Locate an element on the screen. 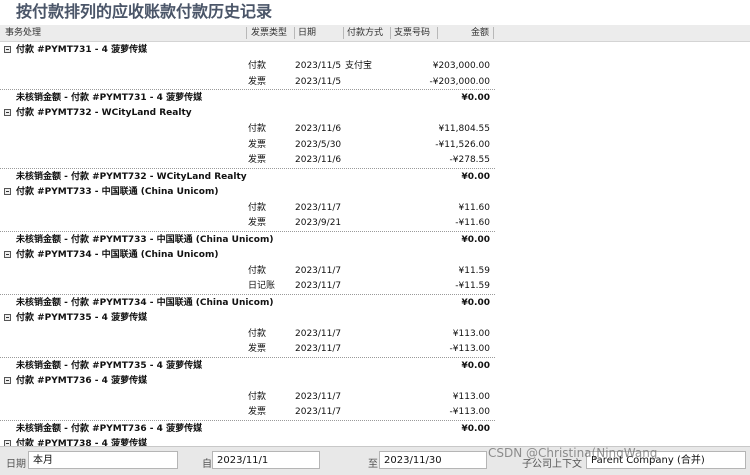  column-header-bar: 事务处理 发票类型 日期 付款方式 支票号码 金额 is located at coordinates (375, 33).